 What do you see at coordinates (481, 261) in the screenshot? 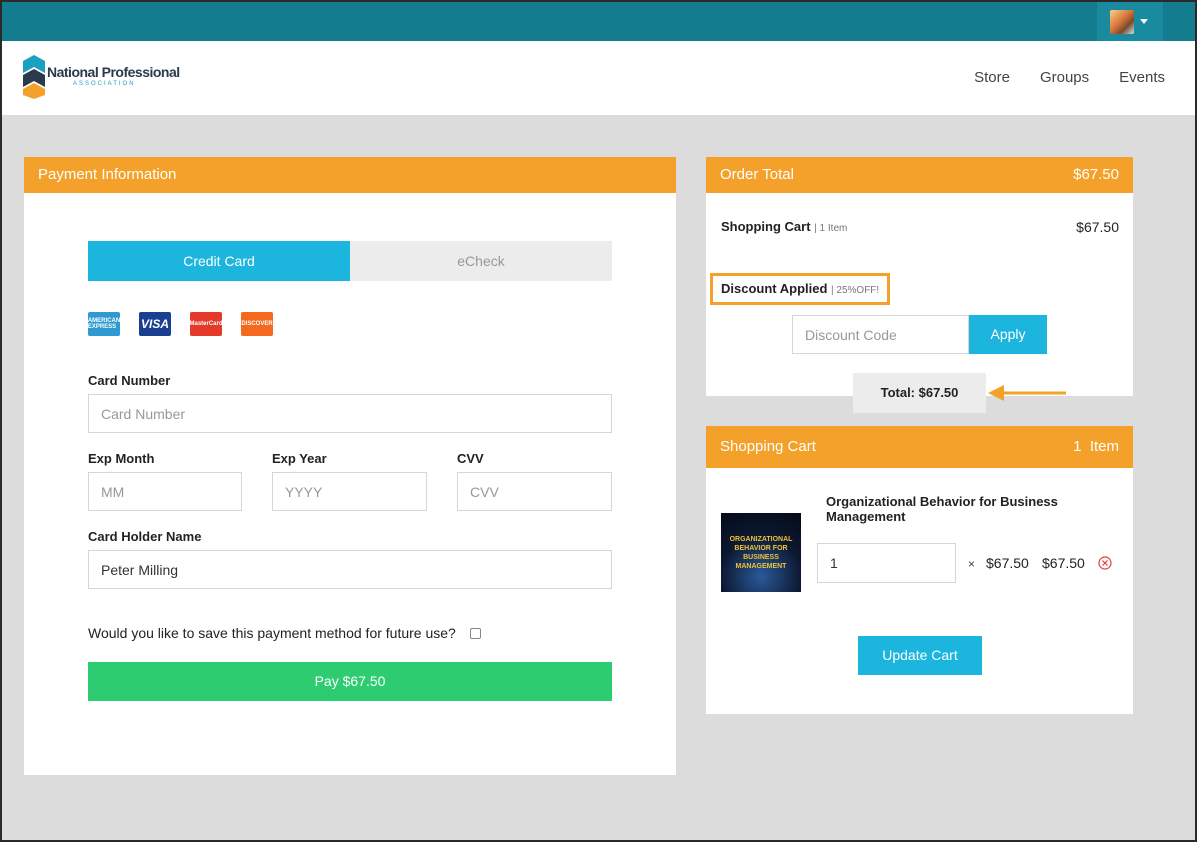
I see `tab-echeck: eCheck` at bounding box center [481, 261].